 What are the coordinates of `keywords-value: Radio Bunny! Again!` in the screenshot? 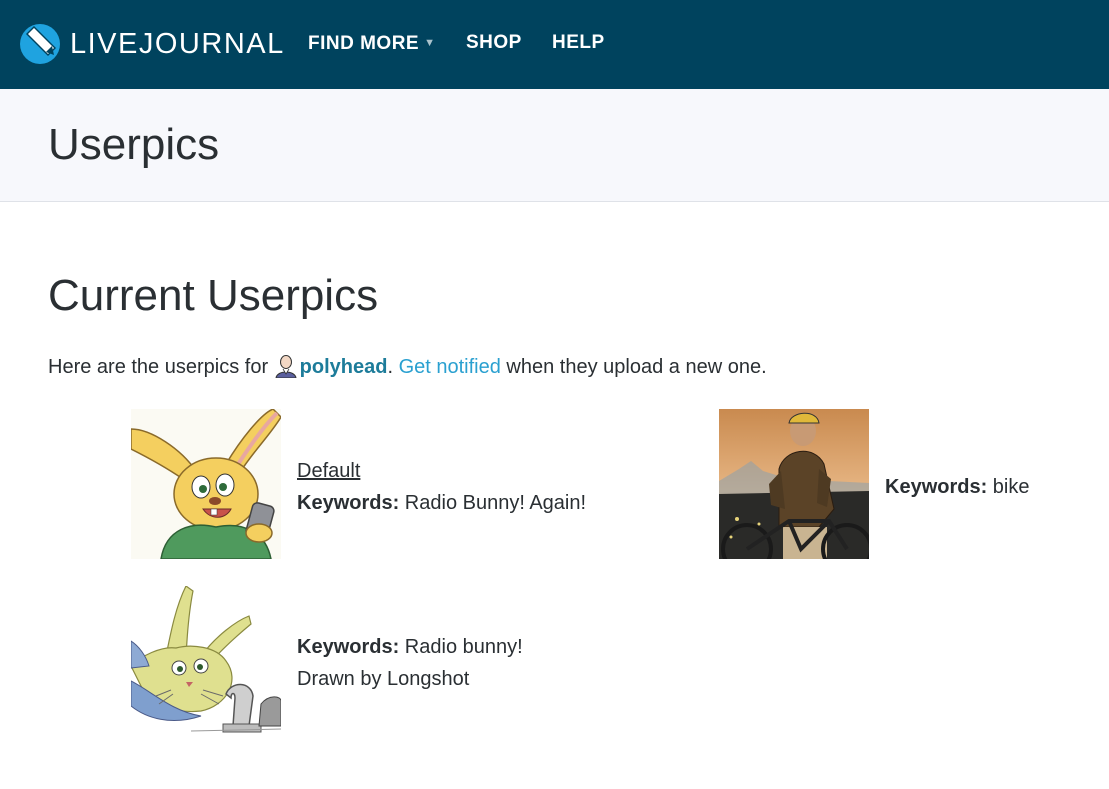 It's located at (493, 503).